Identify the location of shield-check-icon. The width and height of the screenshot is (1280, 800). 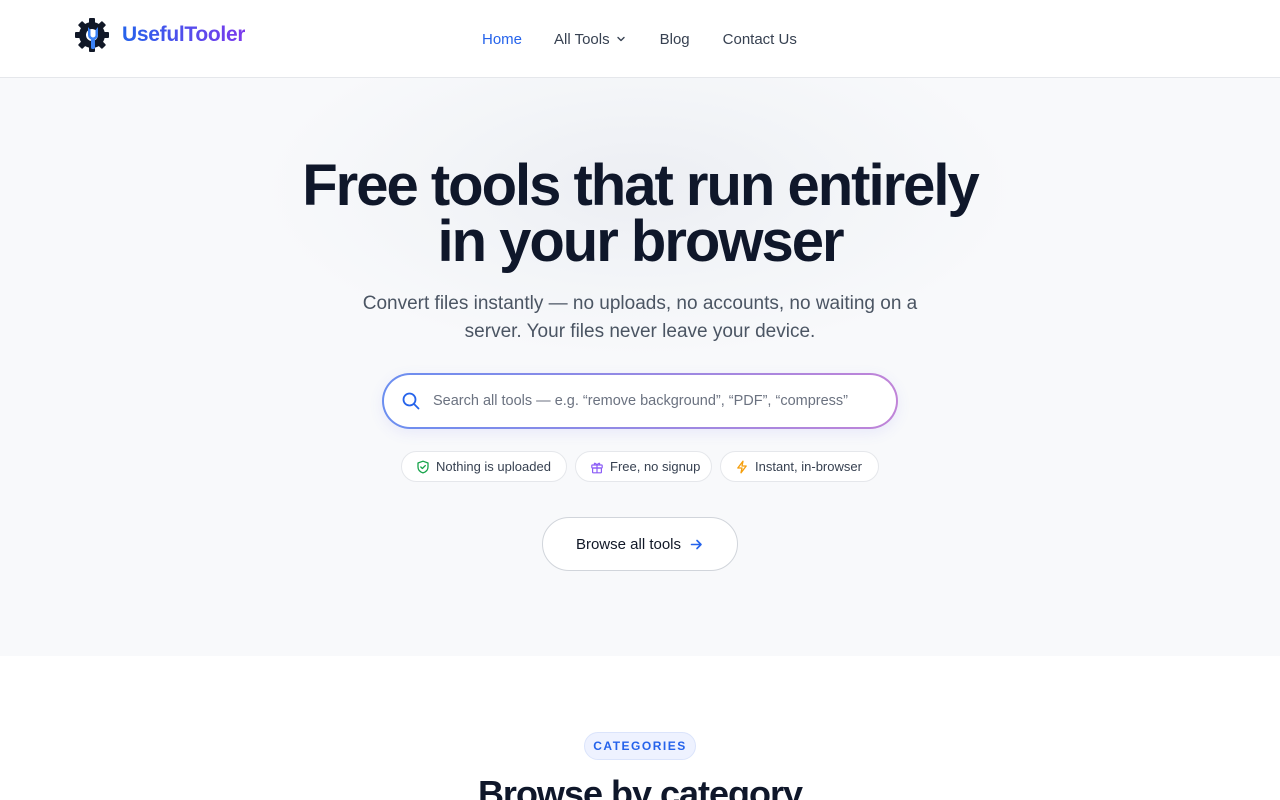
(423, 467).